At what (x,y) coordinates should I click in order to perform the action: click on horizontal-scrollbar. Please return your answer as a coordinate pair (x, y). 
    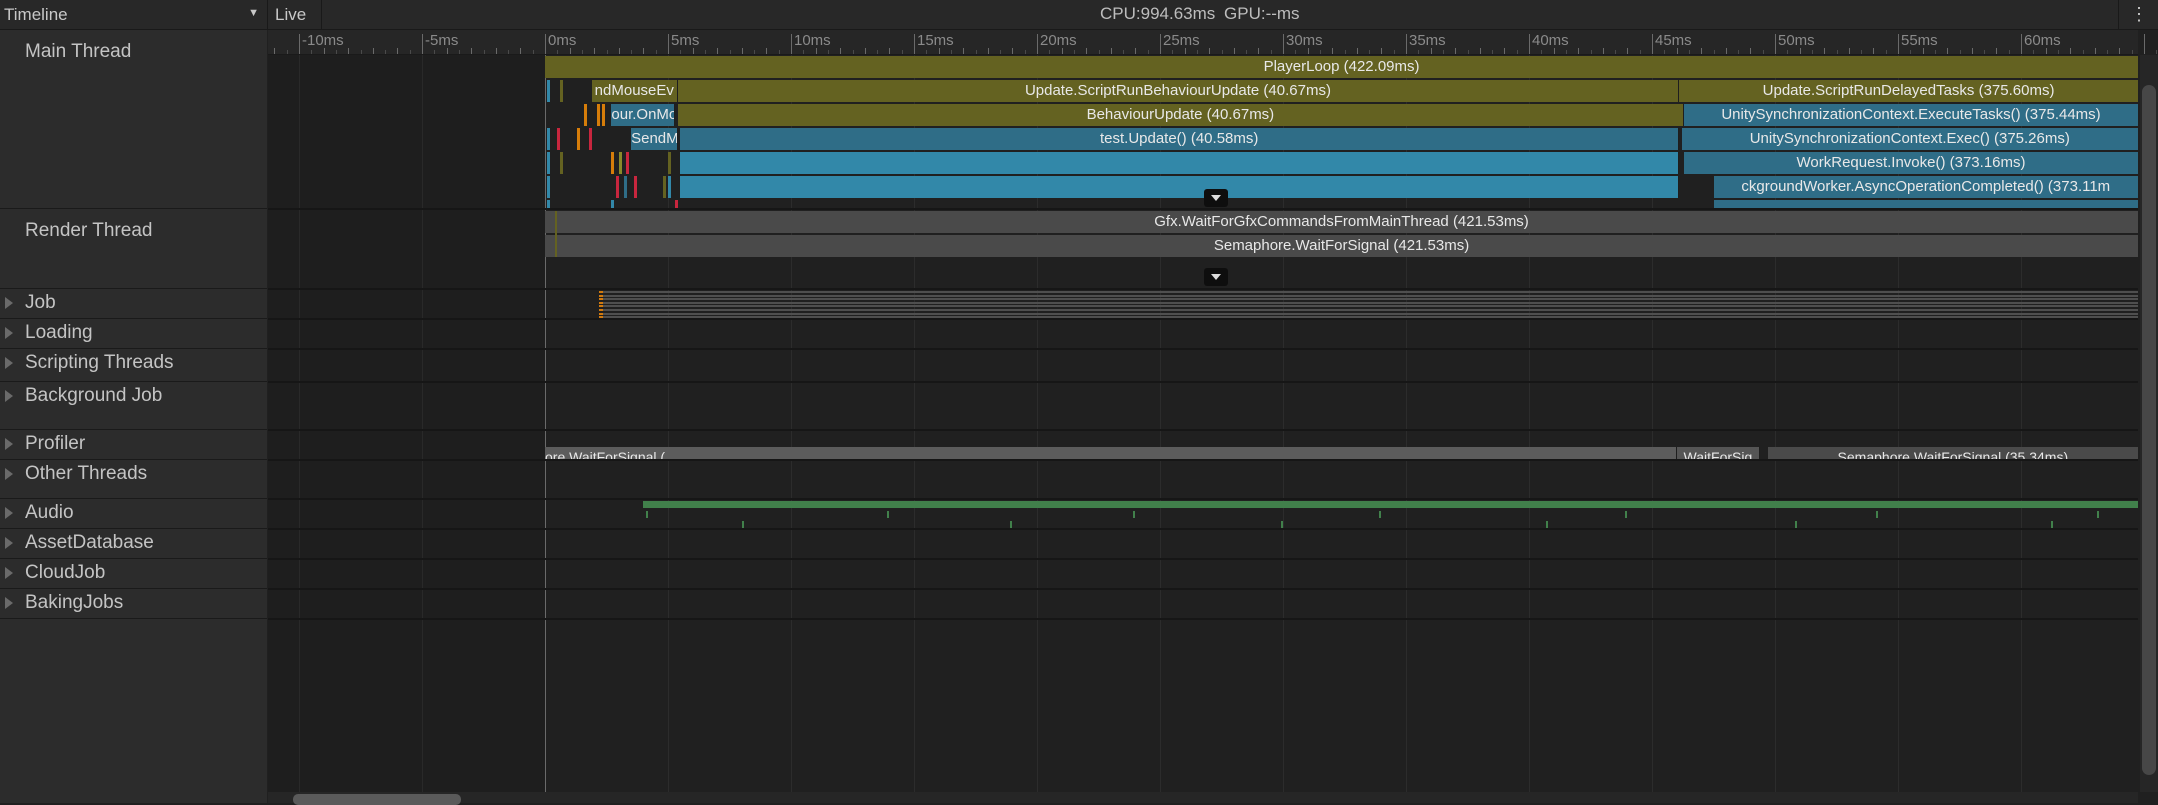
    Looking at the image, I should click on (1203, 797).